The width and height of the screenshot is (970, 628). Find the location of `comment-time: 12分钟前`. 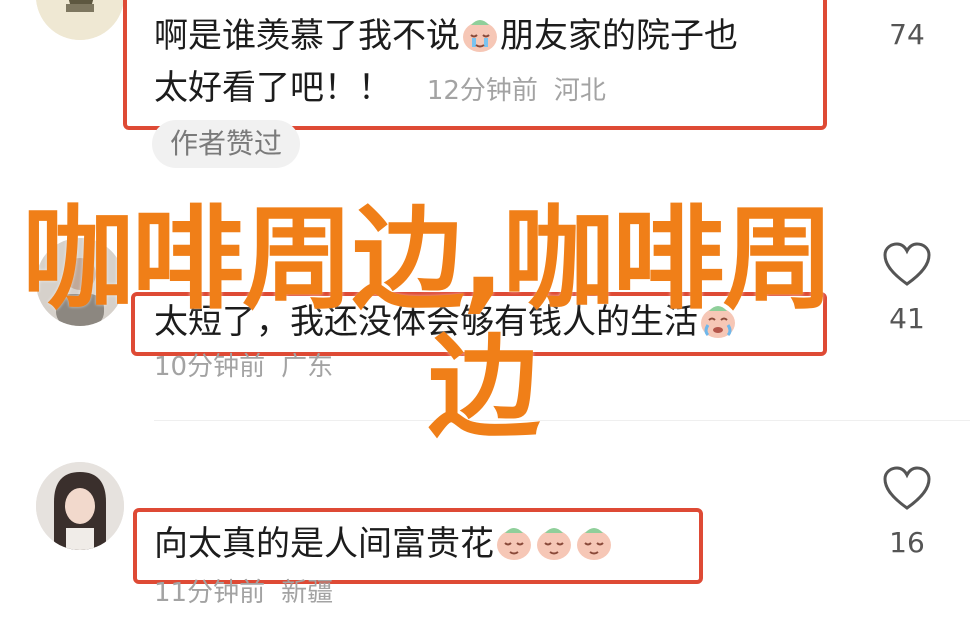

comment-time: 12分钟前 is located at coordinates (482, 91).